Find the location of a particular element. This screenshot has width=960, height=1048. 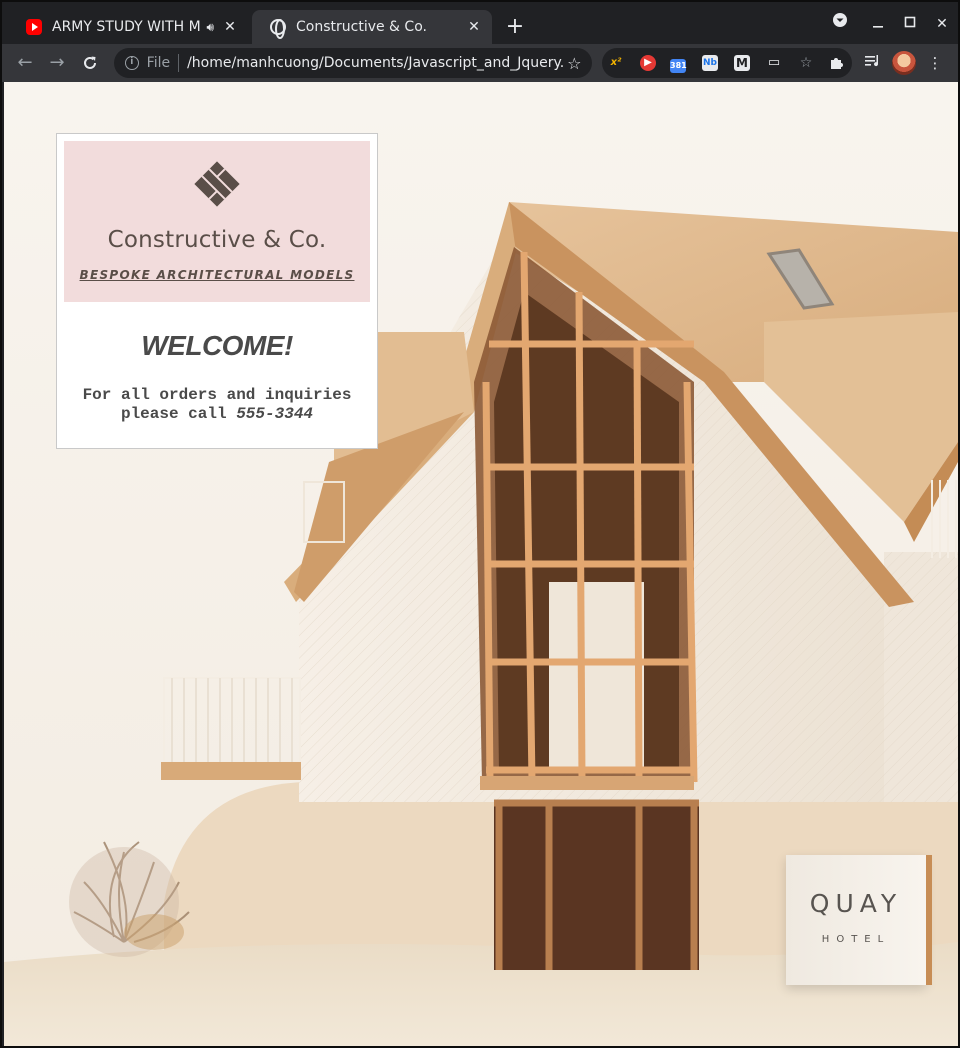

diamond-logo-icon is located at coordinates (217, 184).